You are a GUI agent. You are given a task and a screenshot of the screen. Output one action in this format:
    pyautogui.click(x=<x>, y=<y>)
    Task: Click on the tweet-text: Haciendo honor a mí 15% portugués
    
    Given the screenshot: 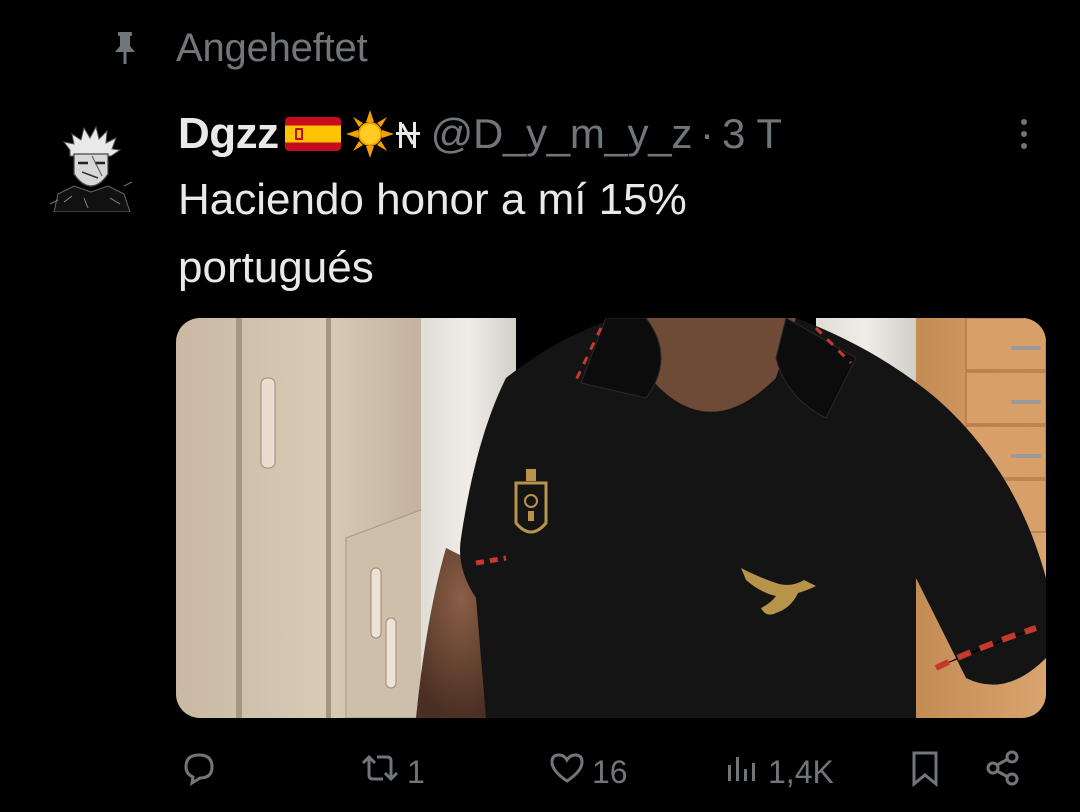 What is the action you would take?
    pyautogui.click(x=608, y=234)
    